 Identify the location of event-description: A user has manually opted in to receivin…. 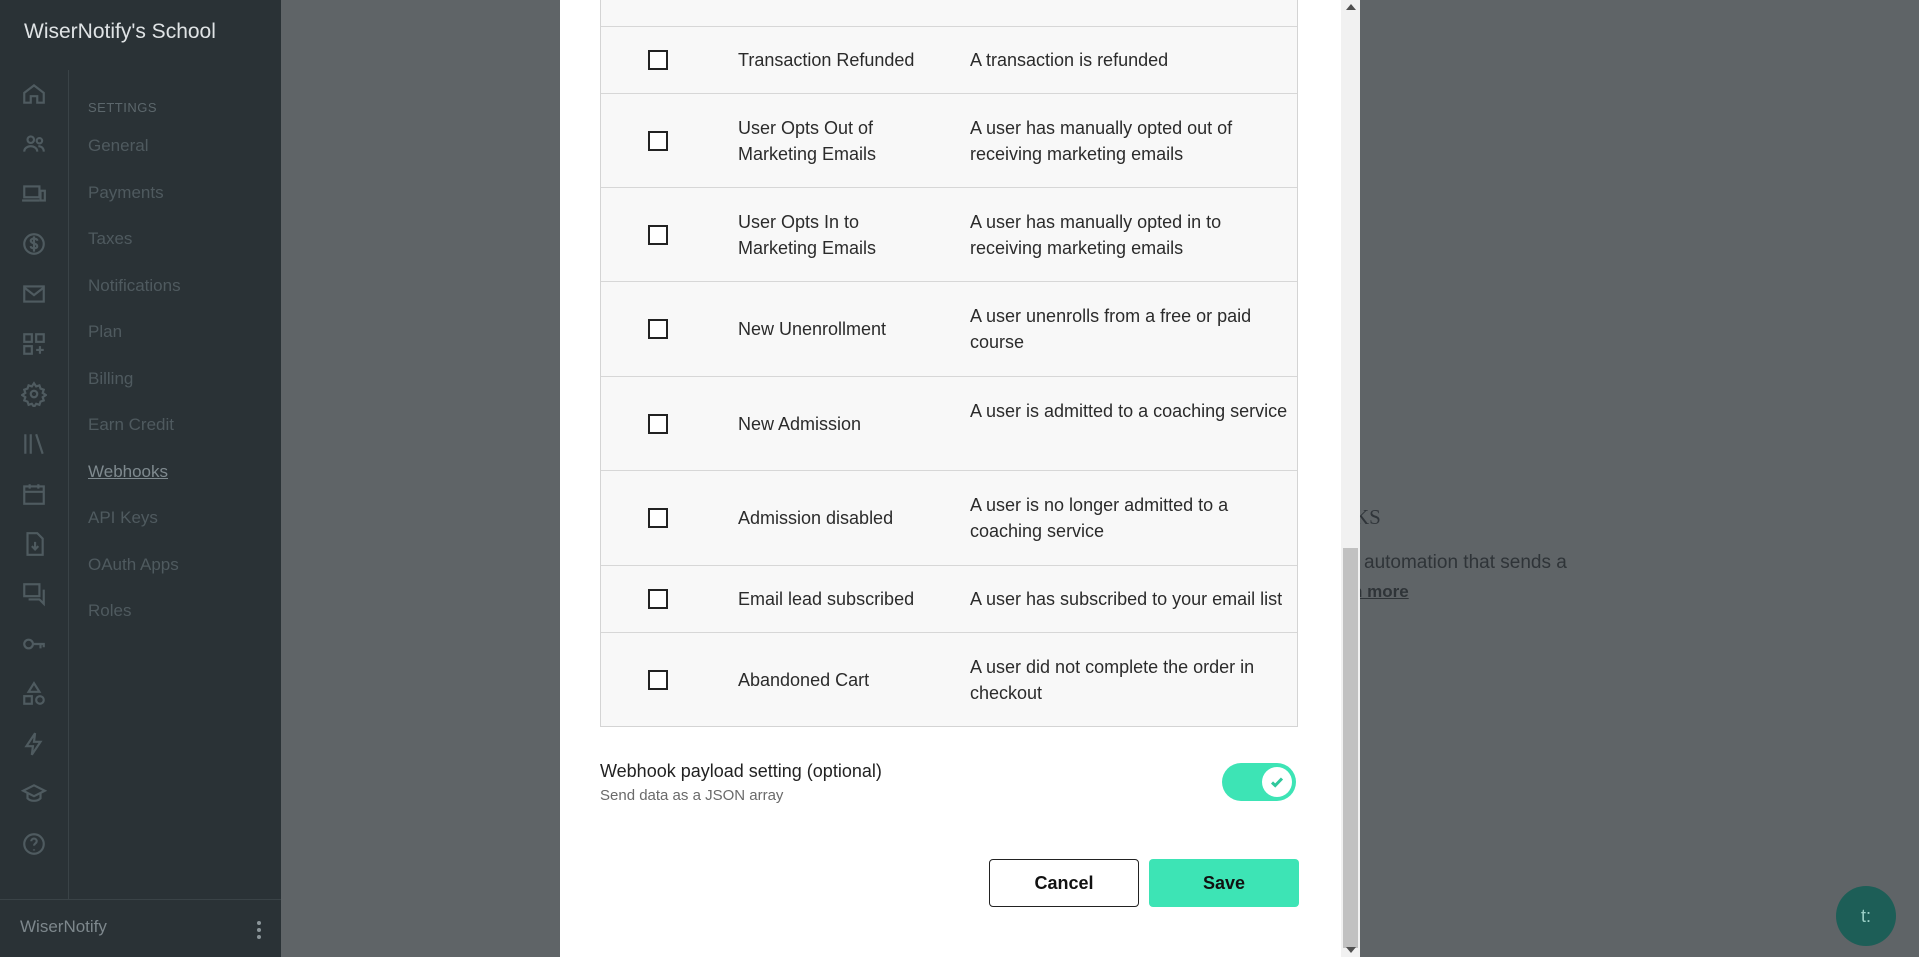
(1096, 235).